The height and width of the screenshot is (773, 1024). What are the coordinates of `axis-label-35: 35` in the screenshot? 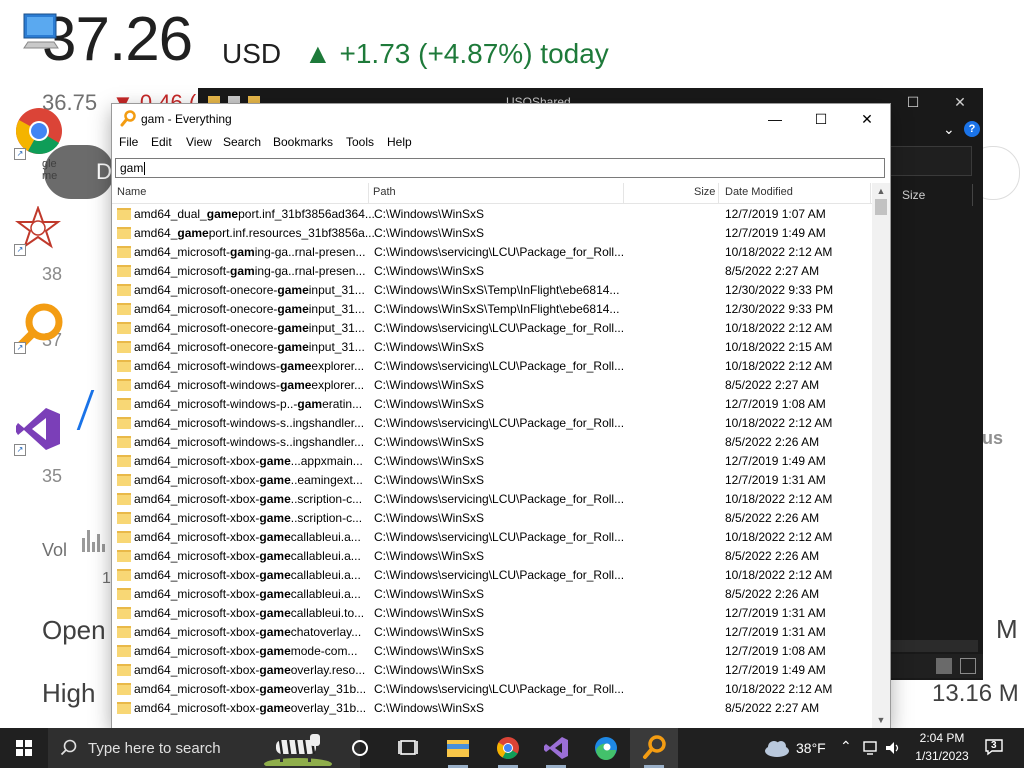 It's located at (52, 476).